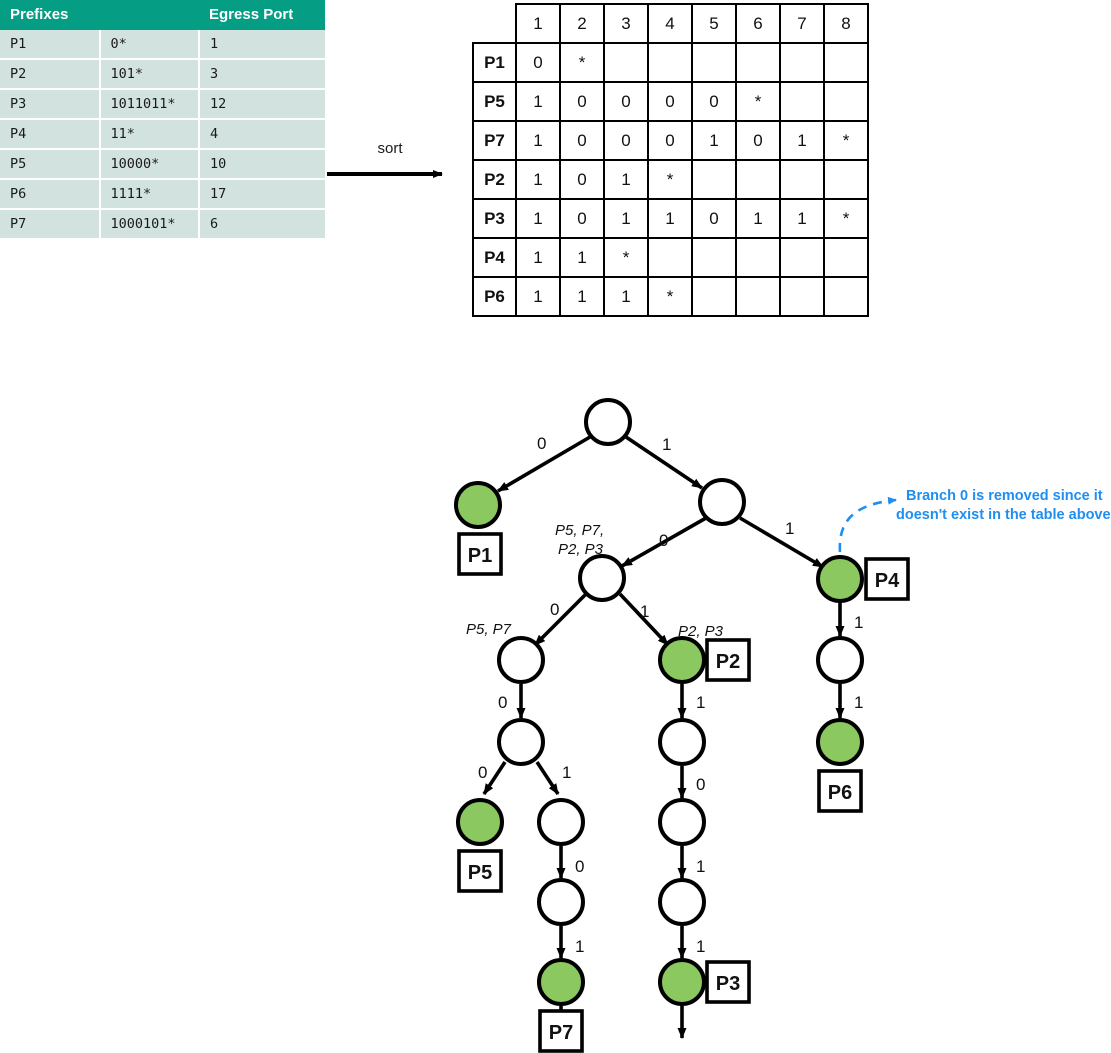 This screenshot has width=1111, height=1053. Describe the element at coordinates (521, 742) in the screenshot. I see `tree-node-n4` at that location.